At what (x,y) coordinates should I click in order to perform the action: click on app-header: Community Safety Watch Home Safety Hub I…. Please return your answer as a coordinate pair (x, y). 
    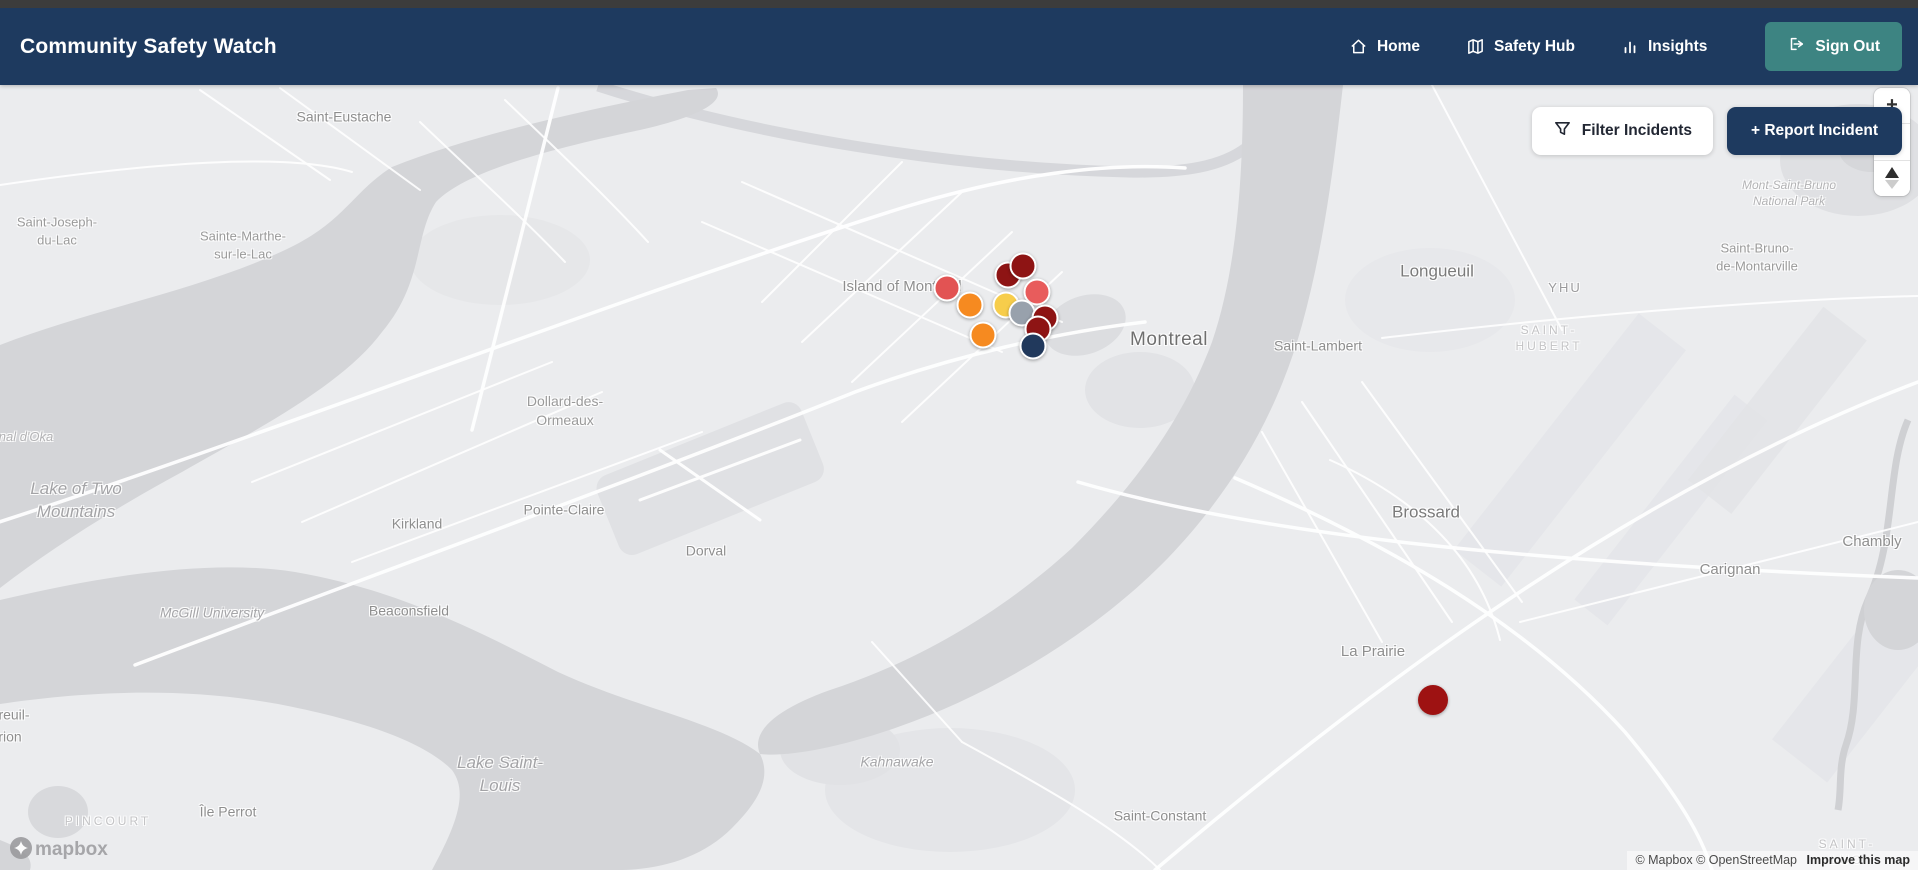
    Looking at the image, I should click on (959, 46).